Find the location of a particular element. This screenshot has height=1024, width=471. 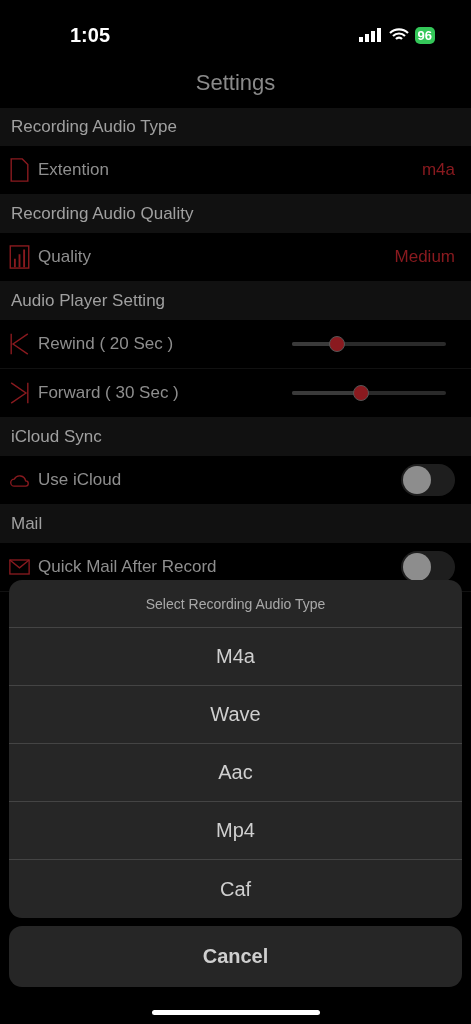

setting-label: Rewind ( 20 Sec ) is located at coordinates (106, 344).